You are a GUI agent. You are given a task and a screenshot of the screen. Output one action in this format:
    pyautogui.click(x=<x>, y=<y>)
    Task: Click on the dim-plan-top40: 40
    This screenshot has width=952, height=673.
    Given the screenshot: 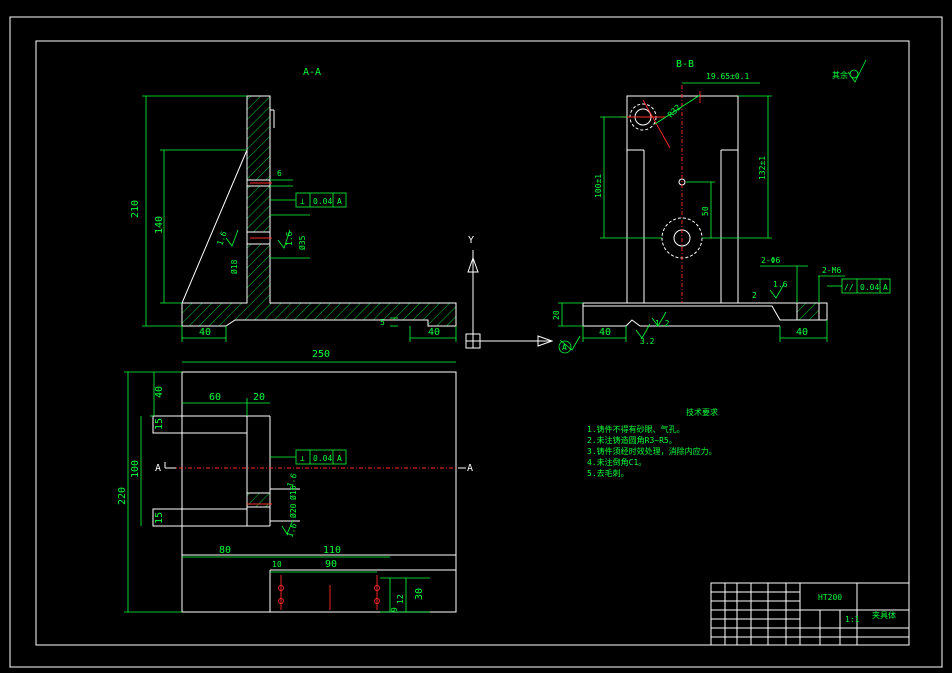 What is the action you would take?
    pyautogui.click(x=159, y=392)
    